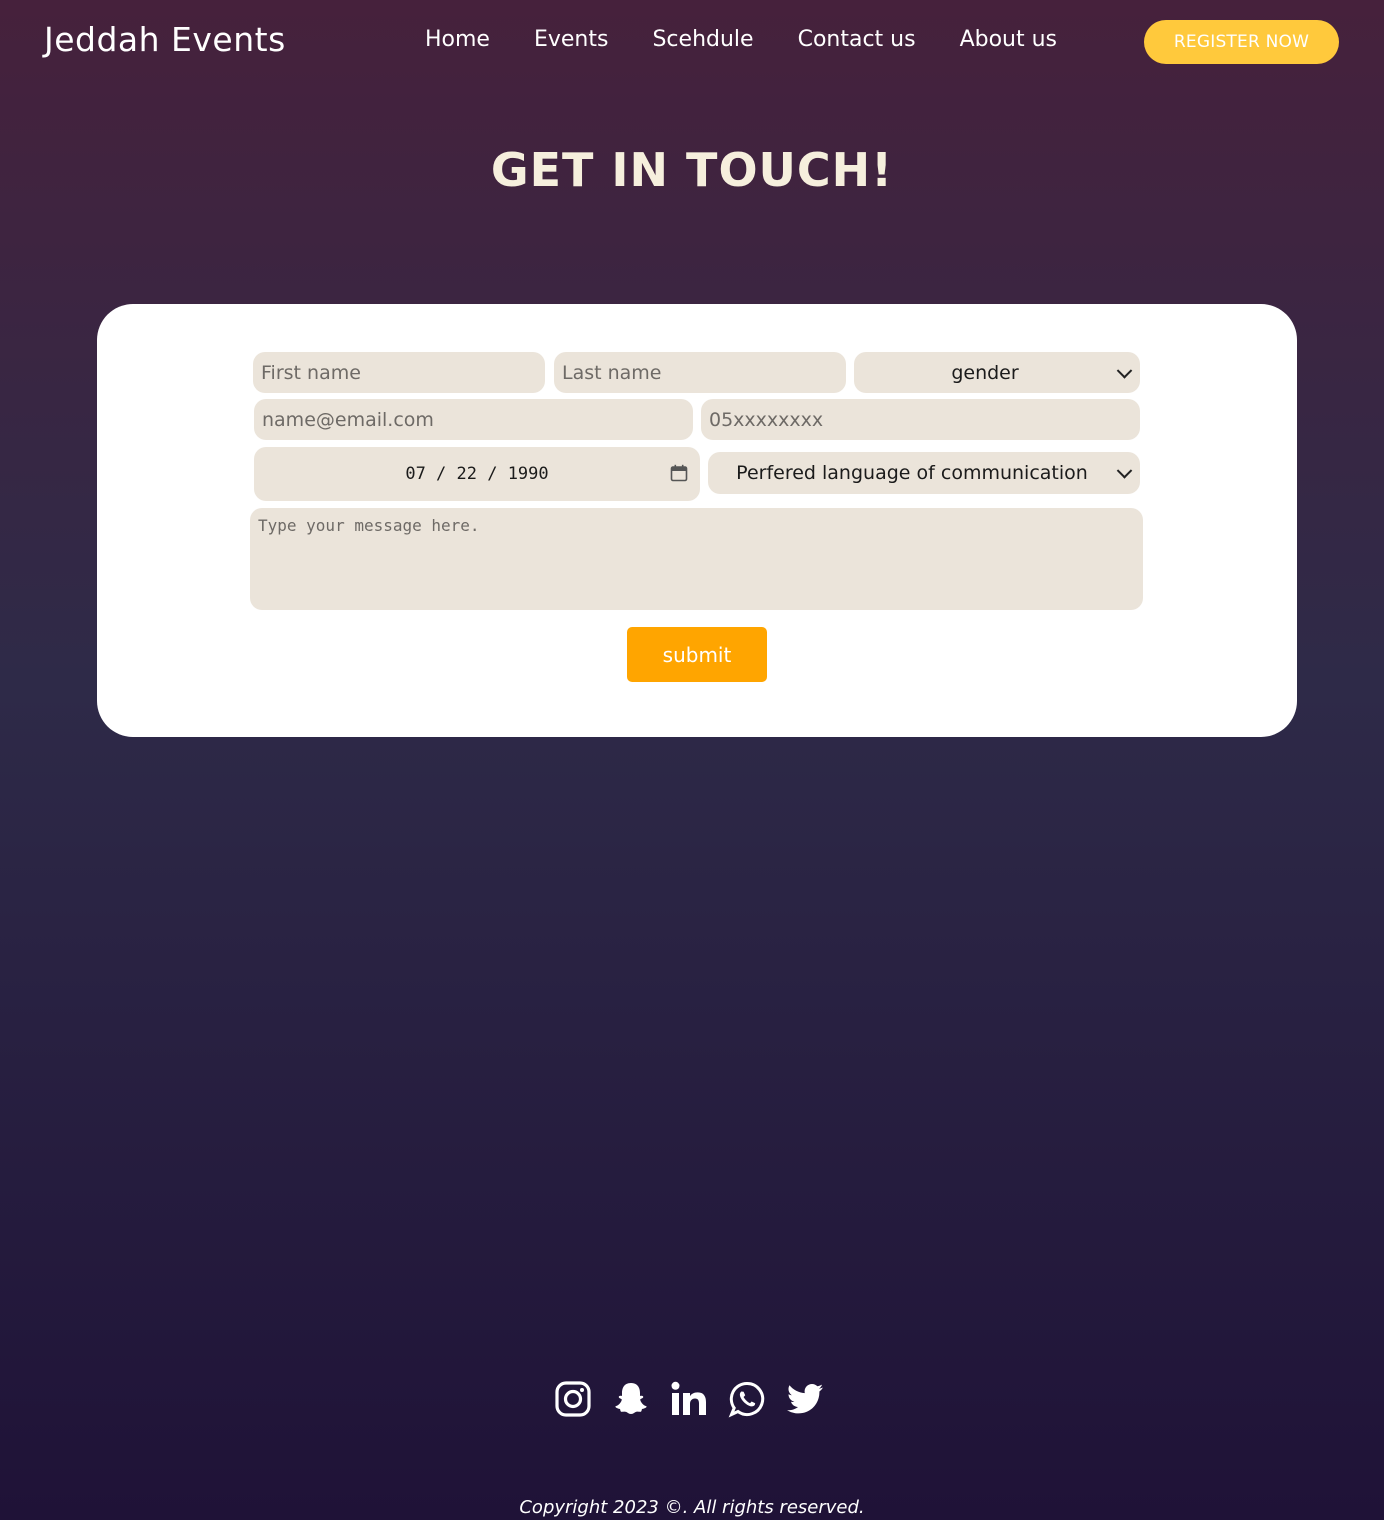 The height and width of the screenshot is (1520, 1384). I want to click on brand-logo-text: Jeddah Events, so click(165, 39).